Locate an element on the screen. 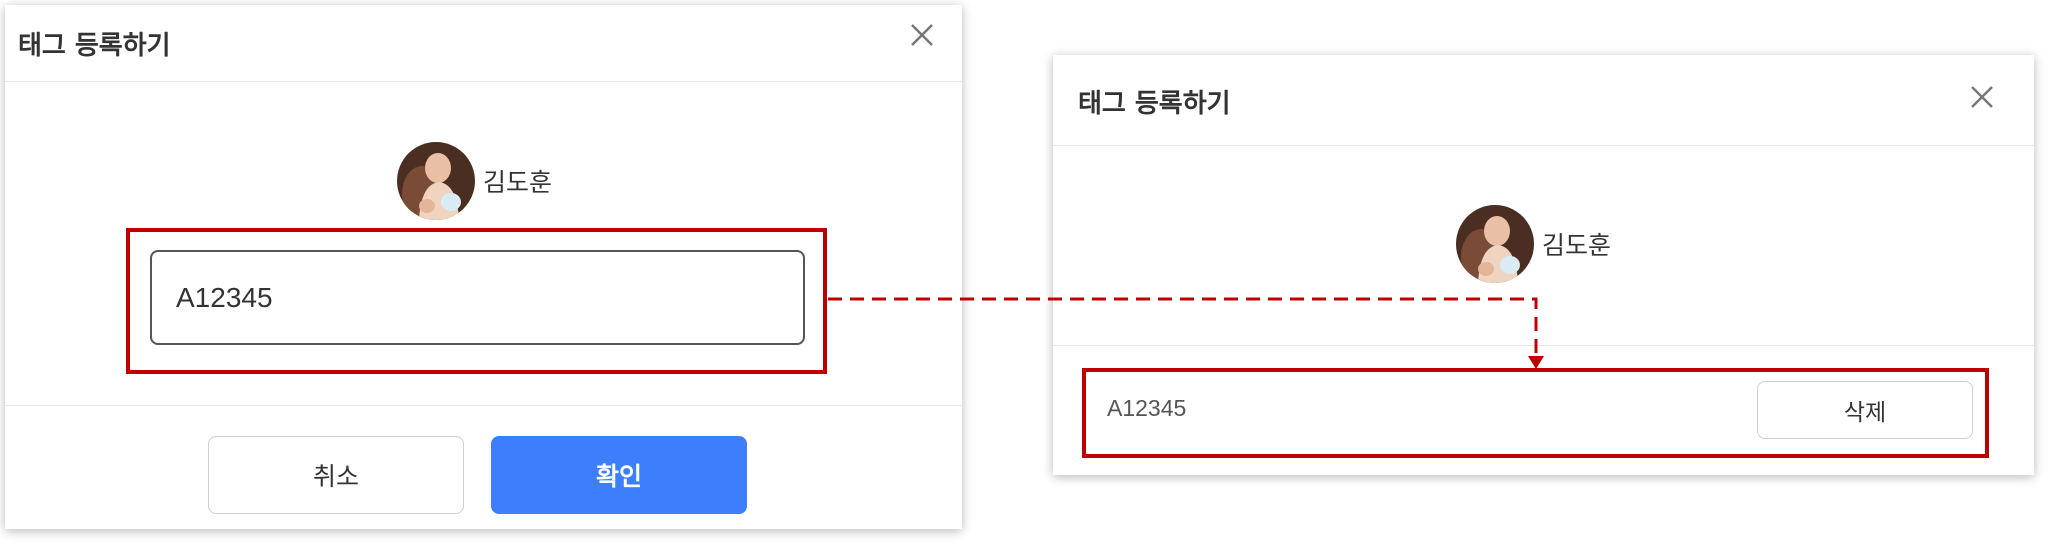 This screenshot has height=545, width=2048. cancel-button: 취소 is located at coordinates (336, 475).